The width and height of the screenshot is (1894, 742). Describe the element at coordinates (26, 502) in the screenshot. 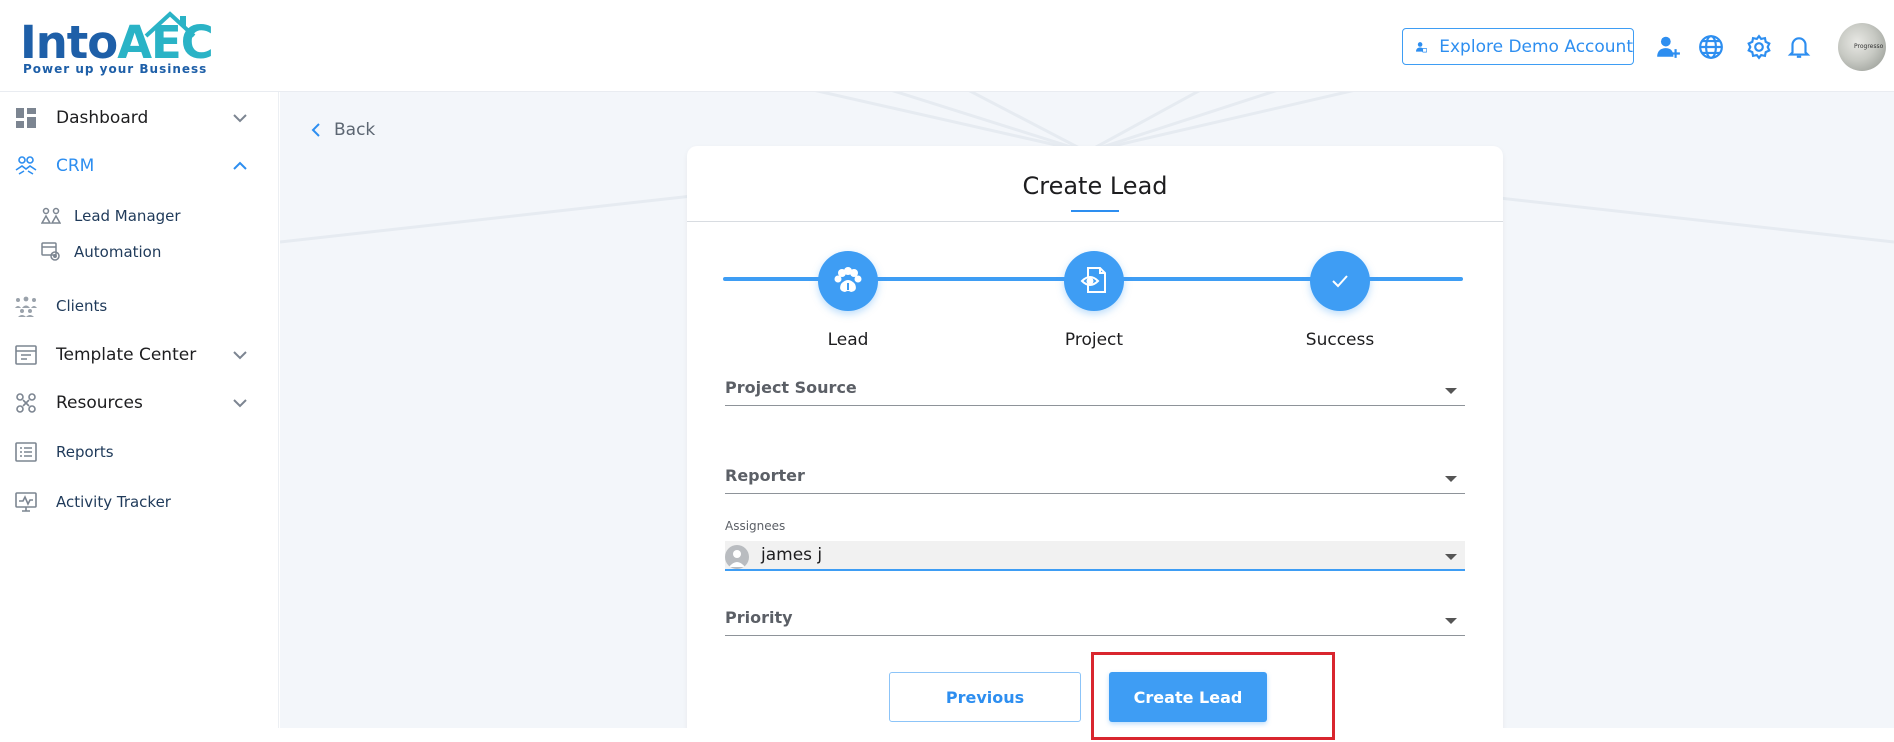

I see `activity-tracker-icon` at that location.